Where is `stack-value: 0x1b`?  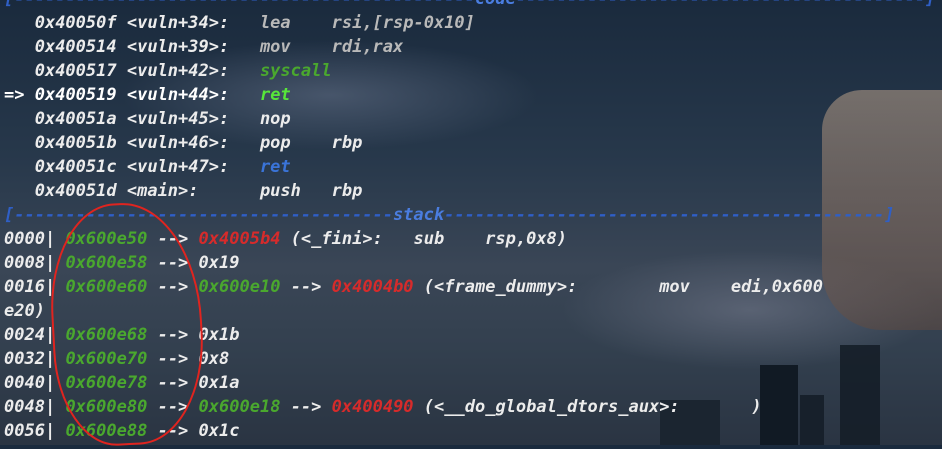
stack-value: 0x1b is located at coordinates (219, 335).